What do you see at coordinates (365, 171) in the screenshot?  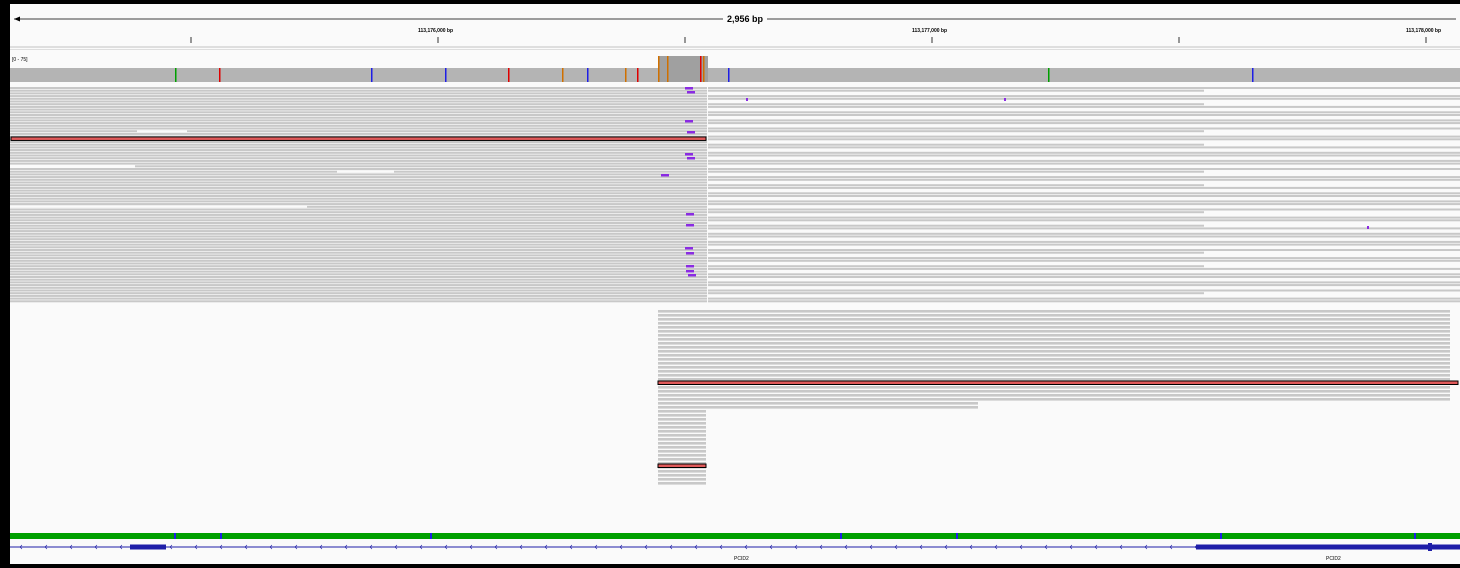 I see `read-gap` at bounding box center [365, 171].